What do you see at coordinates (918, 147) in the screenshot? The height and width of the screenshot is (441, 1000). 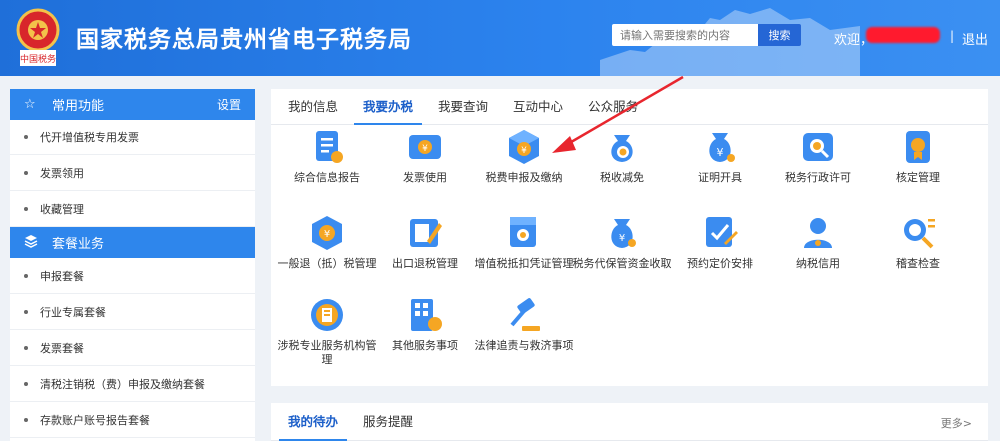 I see `approval-icon` at bounding box center [918, 147].